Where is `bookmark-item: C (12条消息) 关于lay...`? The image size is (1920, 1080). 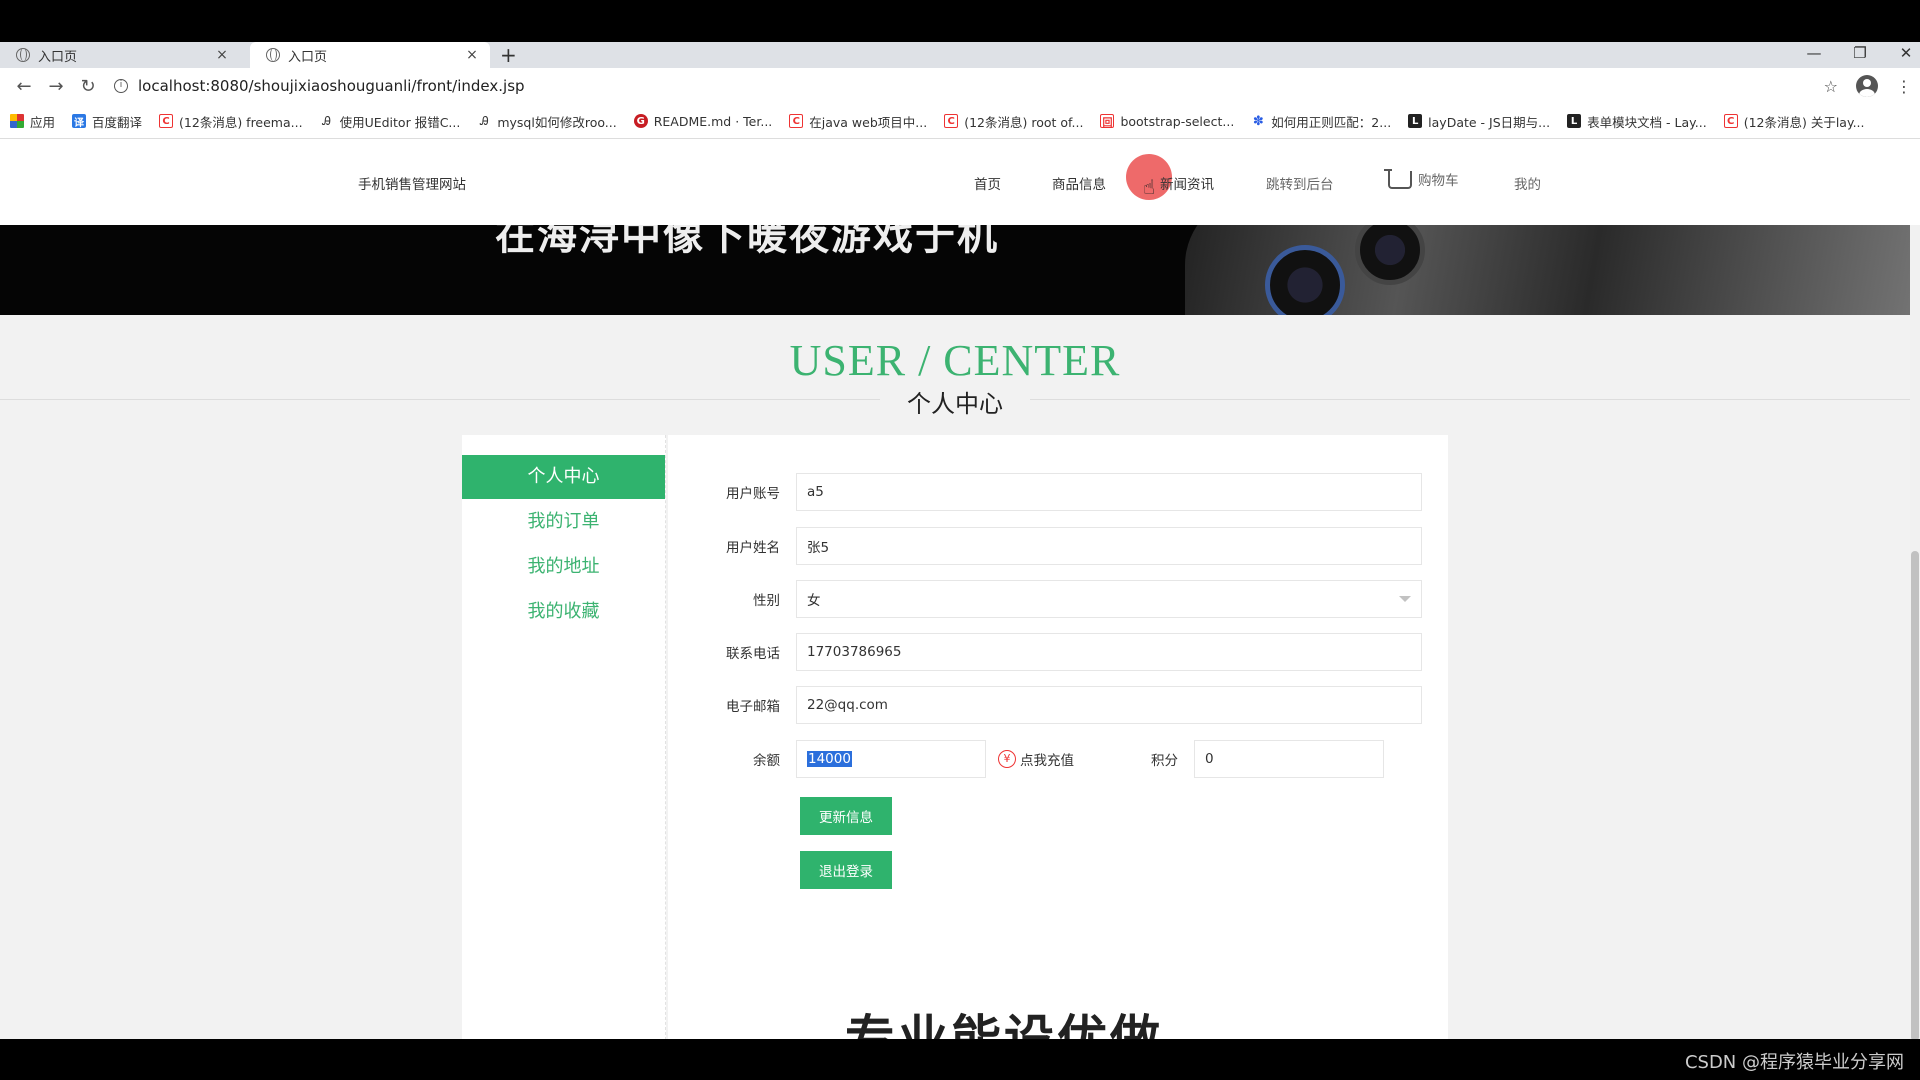 bookmark-item: C (12条消息) 关于lay... is located at coordinates (1794, 121).